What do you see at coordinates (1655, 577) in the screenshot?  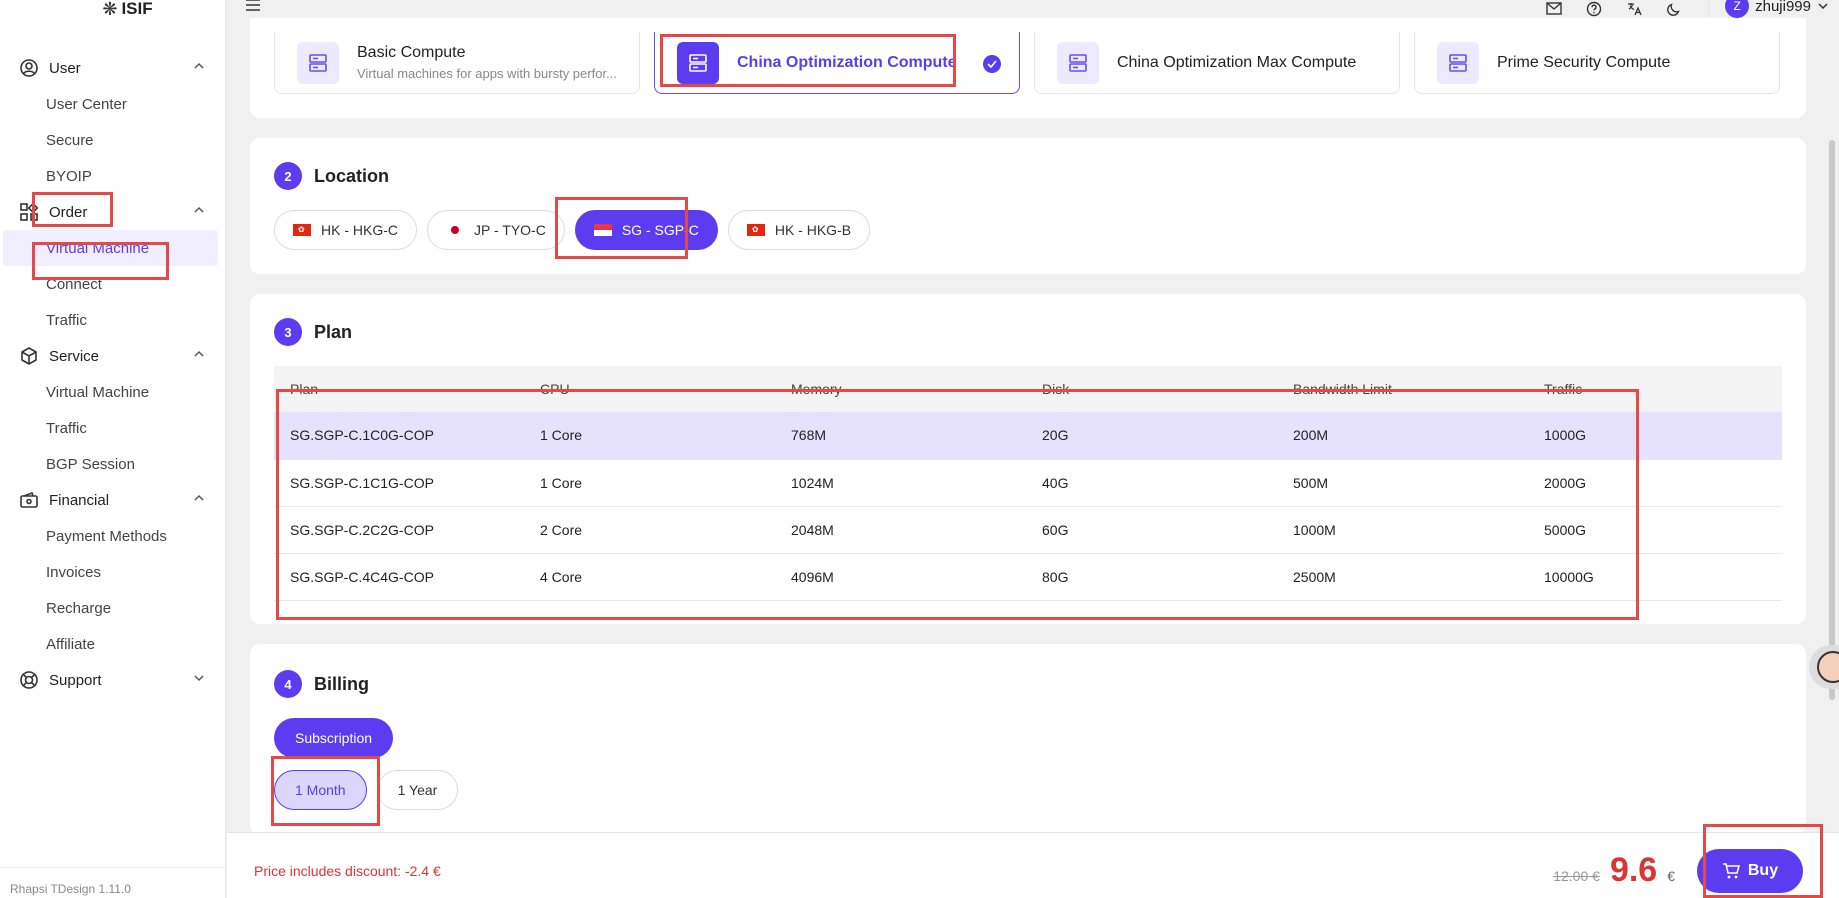 I see `table-cell: 10000G` at bounding box center [1655, 577].